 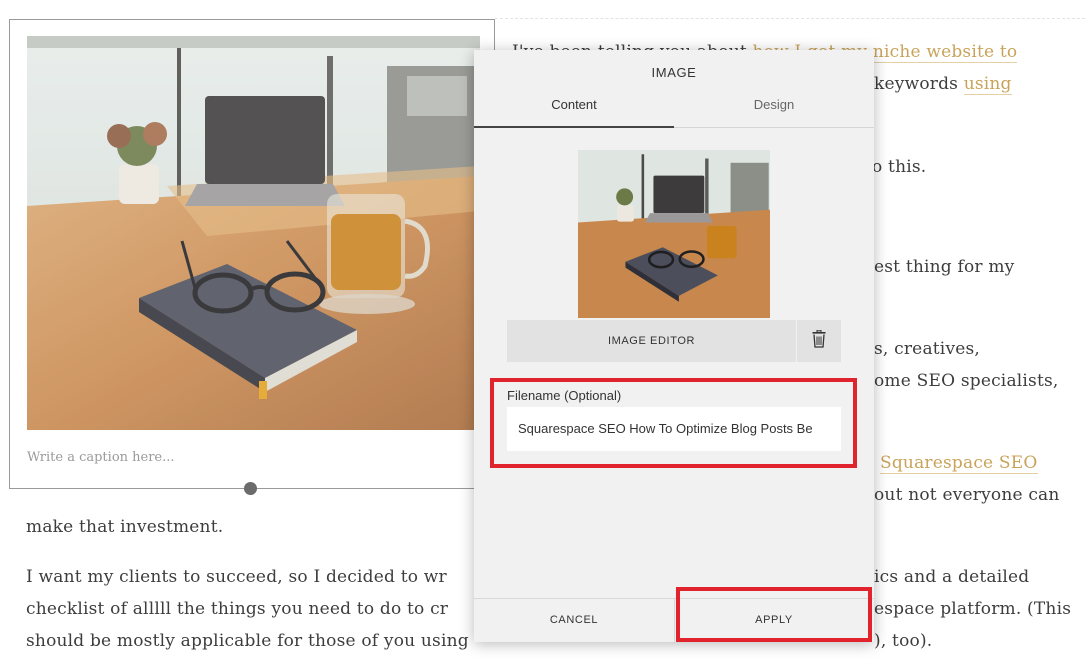 I want to click on content-divider, so click(x=790, y=18).